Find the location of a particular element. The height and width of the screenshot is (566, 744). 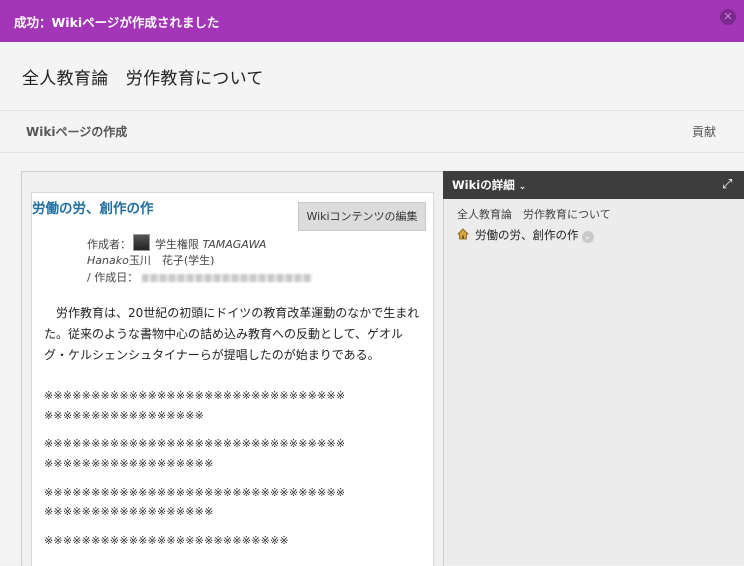

page-header: 全人教育論 労作教育について is located at coordinates (372, 76).